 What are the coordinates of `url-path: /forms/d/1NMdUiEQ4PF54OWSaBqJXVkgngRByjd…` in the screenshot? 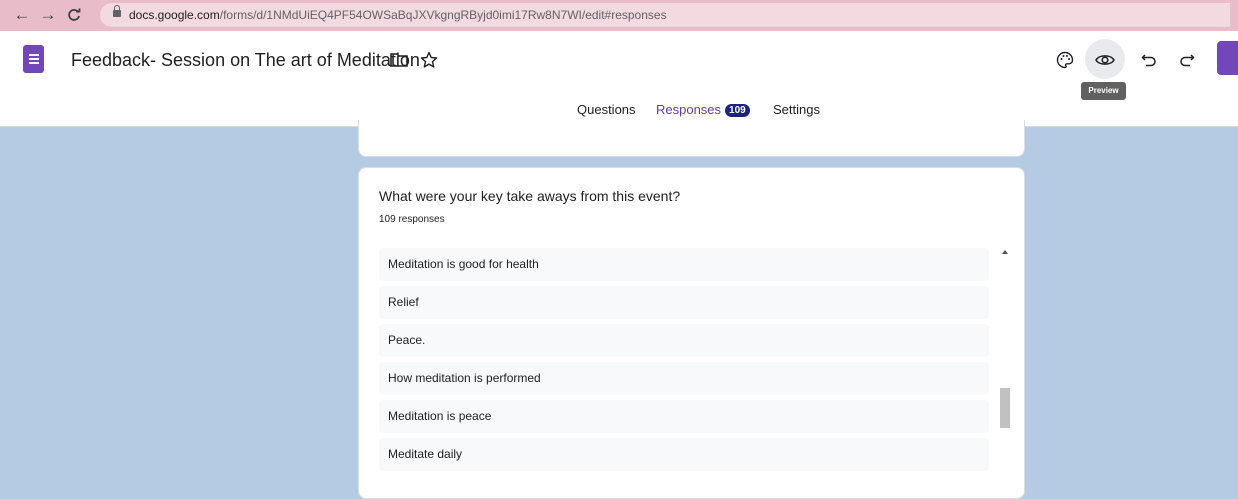 It's located at (443, 15).